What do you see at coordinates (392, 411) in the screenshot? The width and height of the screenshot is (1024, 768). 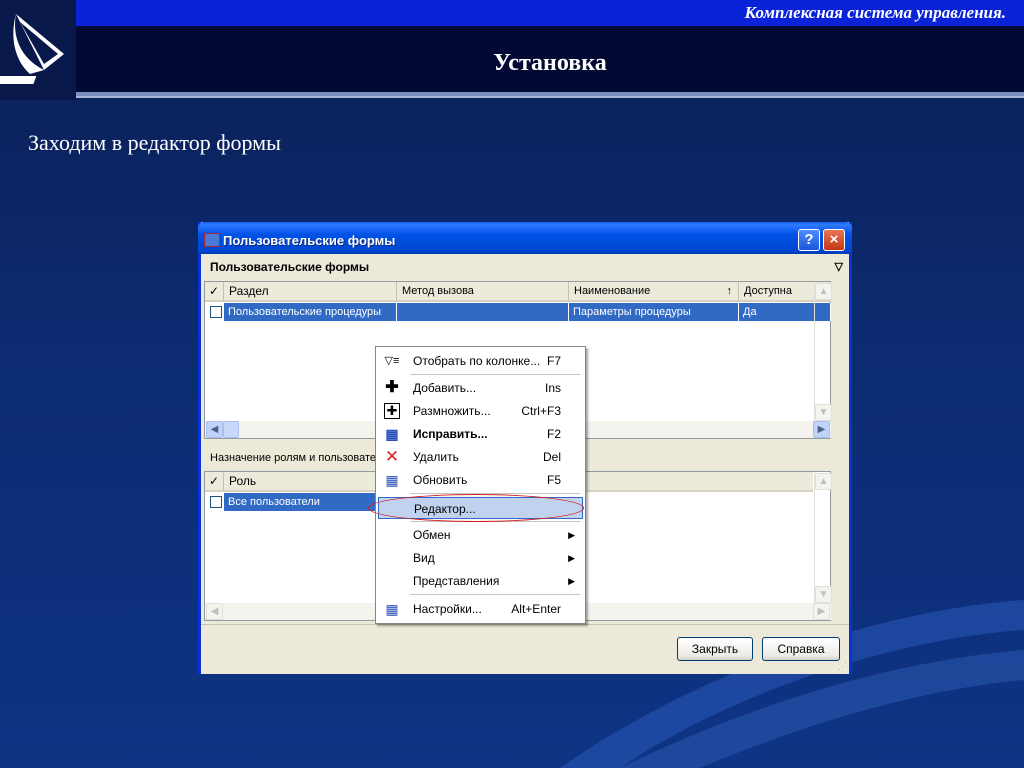 I see `duplicate-icon: ✚` at bounding box center [392, 411].